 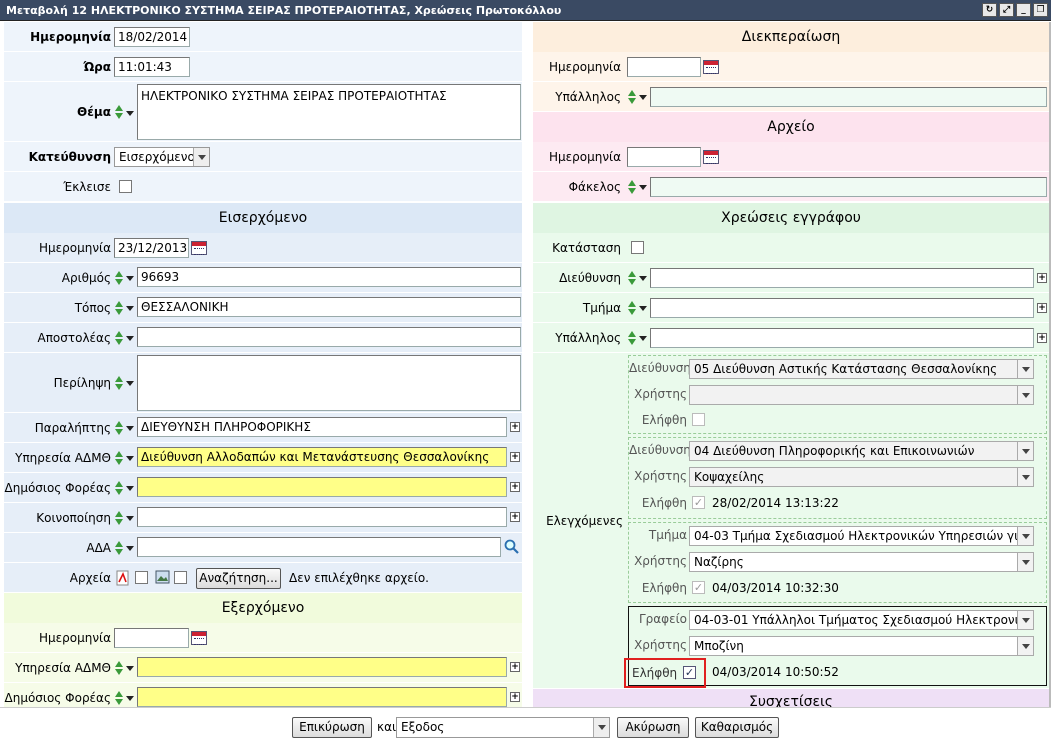 What do you see at coordinates (125, 186) in the screenshot?
I see `closed-checkbox` at bounding box center [125, 186].